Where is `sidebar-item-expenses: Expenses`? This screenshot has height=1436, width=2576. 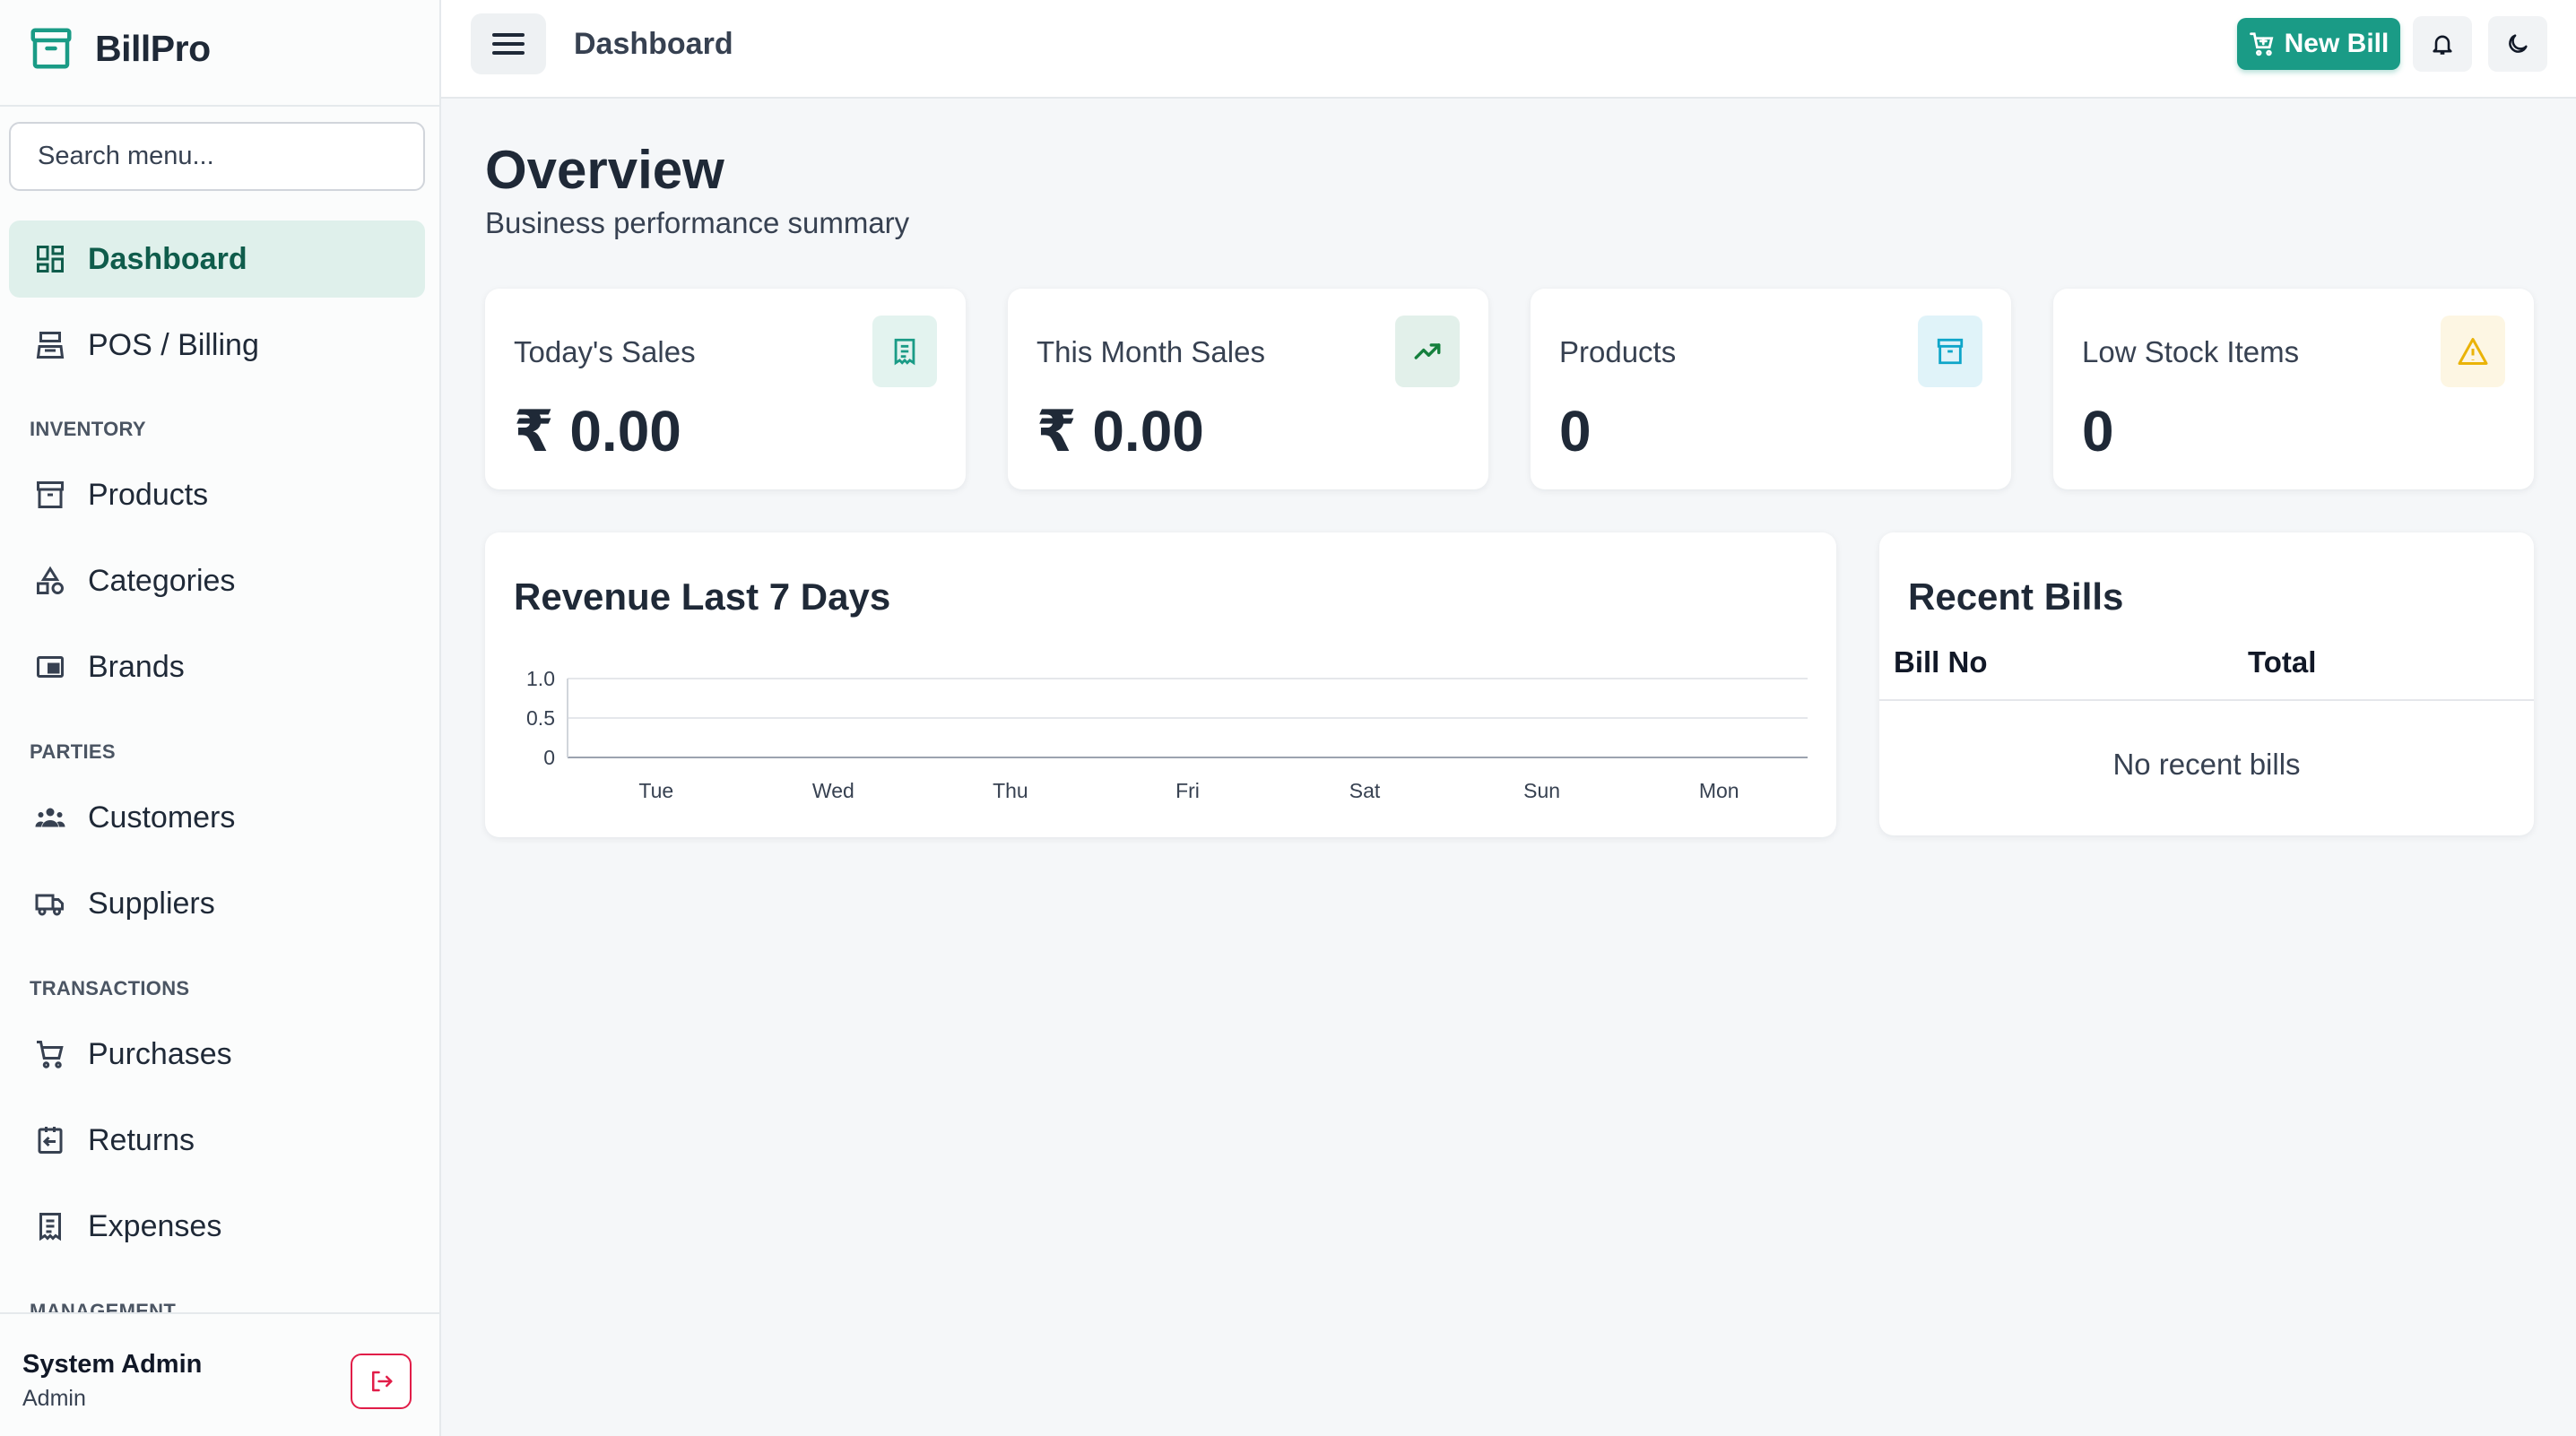 sidebar-item-expenses: Expenses is located at coordinates (217, 1226).